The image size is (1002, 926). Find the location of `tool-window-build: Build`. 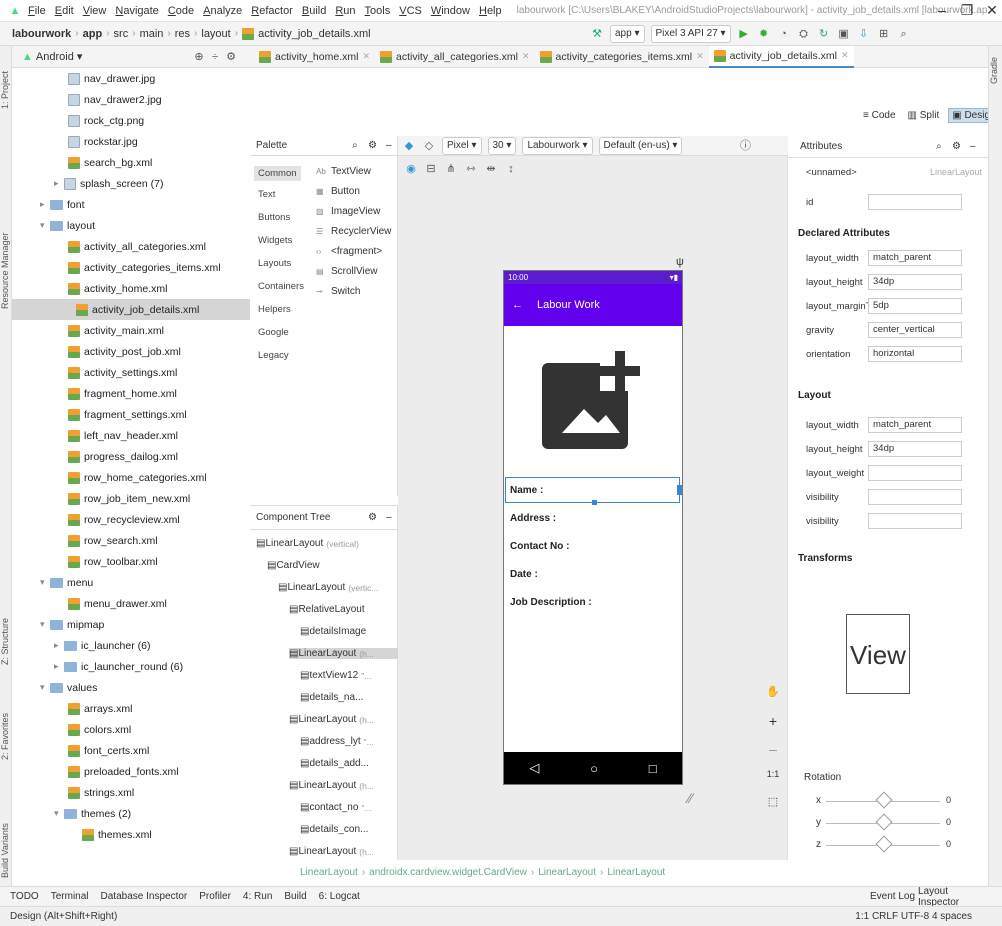

tool-window-build: Build is located at coordinates (295, 896).